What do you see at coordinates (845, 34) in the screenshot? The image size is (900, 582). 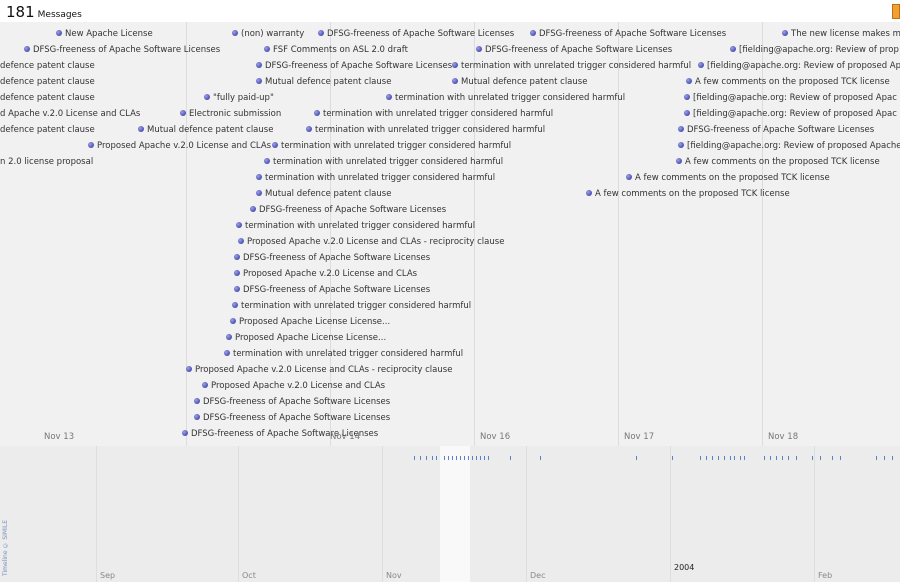 I see `event-title: The new license makes m` at bounding box center [845, 34].